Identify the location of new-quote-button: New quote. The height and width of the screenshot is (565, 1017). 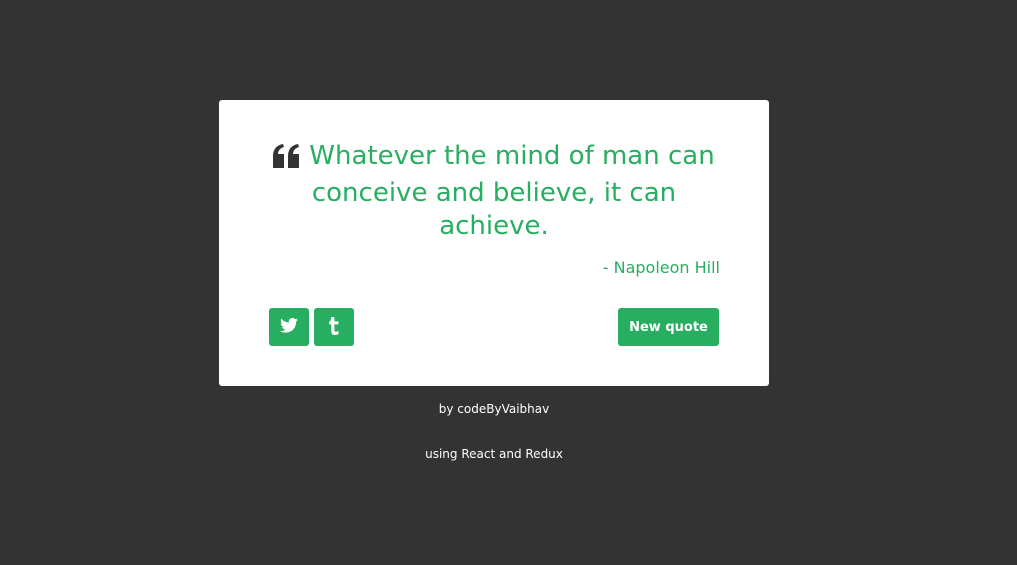
(668, 327).